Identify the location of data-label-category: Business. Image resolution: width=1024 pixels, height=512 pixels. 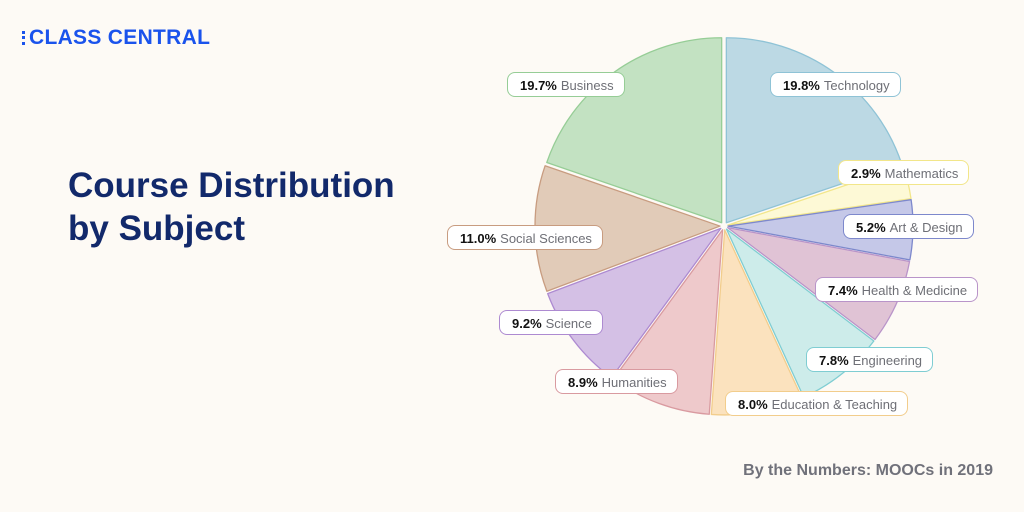
(587, 85).